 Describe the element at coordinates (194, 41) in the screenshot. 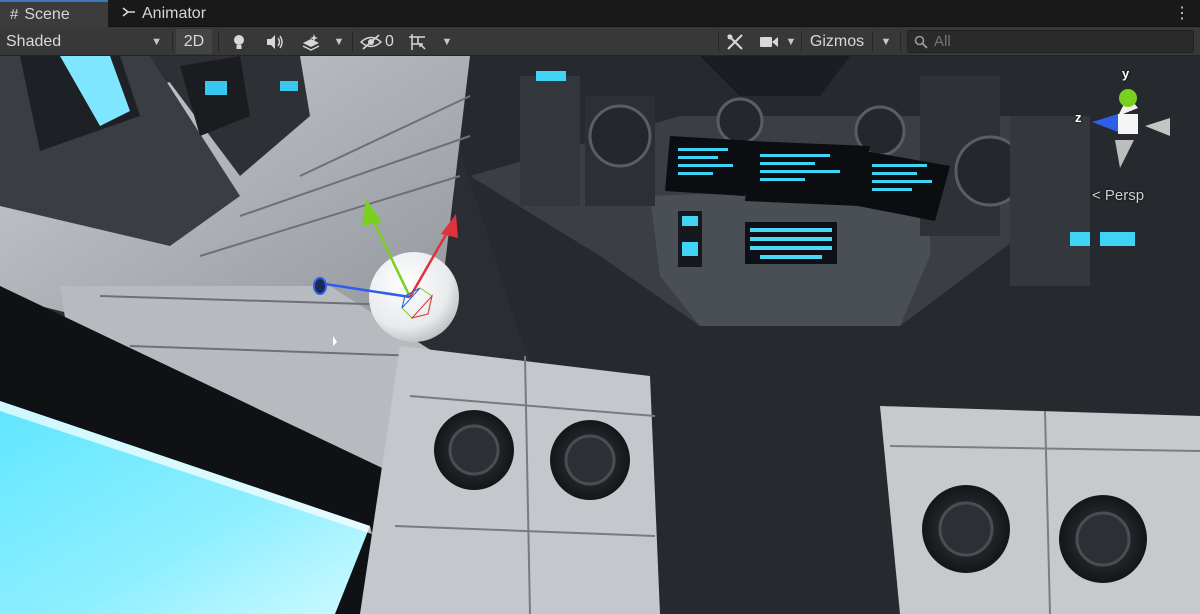

I see `toggle-2d-button: 2D` at that location.